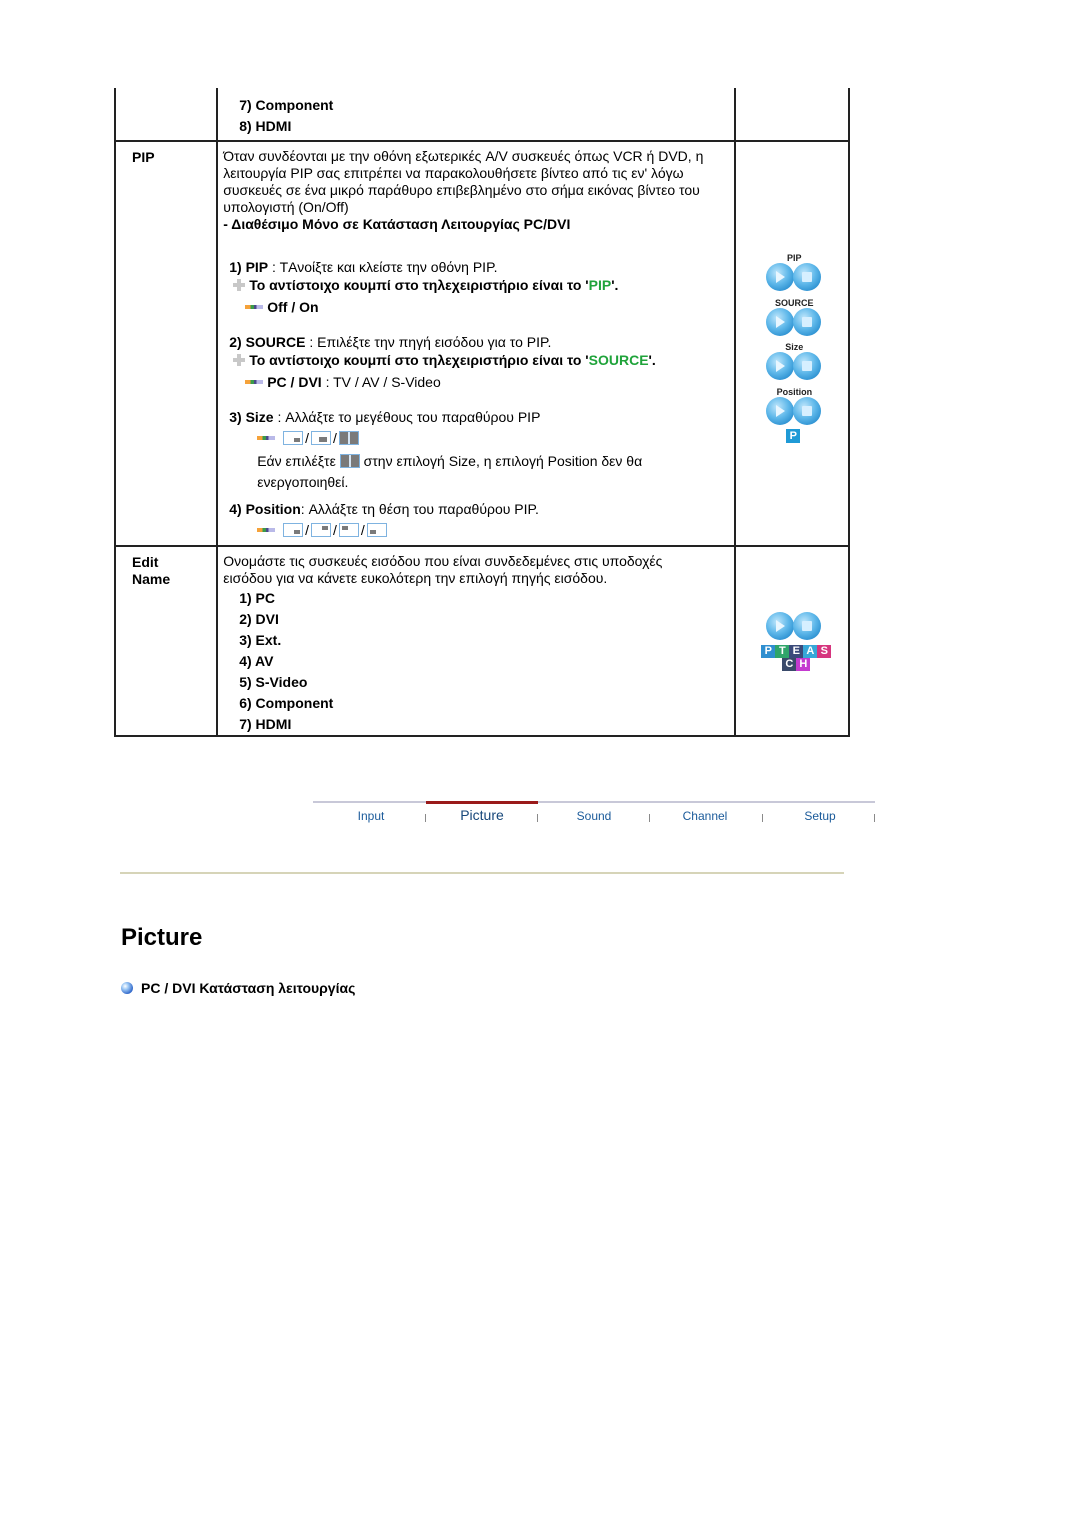 This screenshot has width=1080, height=1528. I want to click on remote-key: SOURCE, so click(618, 360).